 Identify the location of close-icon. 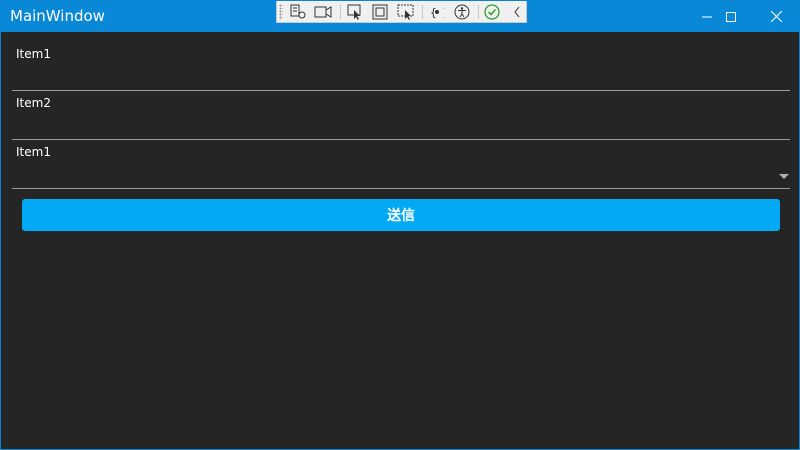
(776, 16).